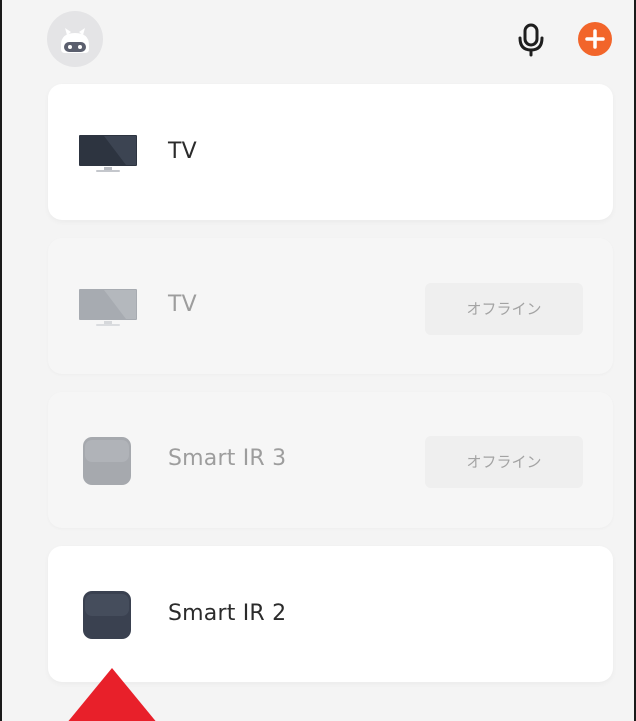 The image size is (636, 721). I want to click on top-bar, so click(318, 40).